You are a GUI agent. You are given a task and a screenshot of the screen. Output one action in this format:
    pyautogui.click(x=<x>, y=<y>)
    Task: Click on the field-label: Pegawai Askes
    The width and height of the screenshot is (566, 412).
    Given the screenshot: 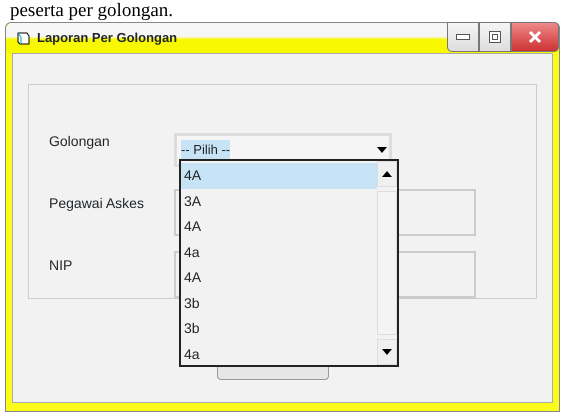 What is the action you would take?
    pyautogui.click(x=97, y=203)
    